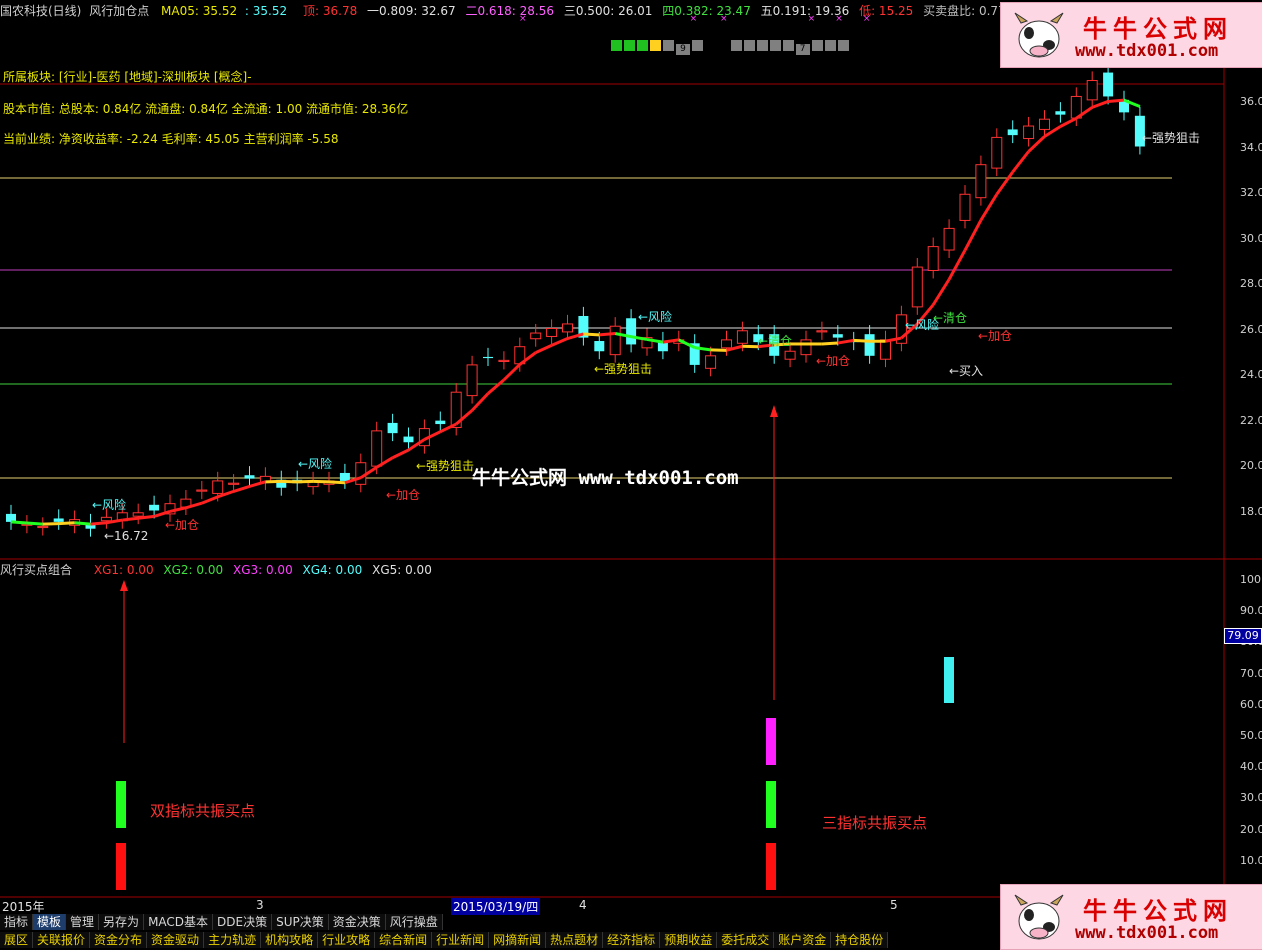  What do you see at coordinates (689, 940) in the screenshot?
I see `toolbar2-btn: 预期收益` at bounding box center [689, 940].